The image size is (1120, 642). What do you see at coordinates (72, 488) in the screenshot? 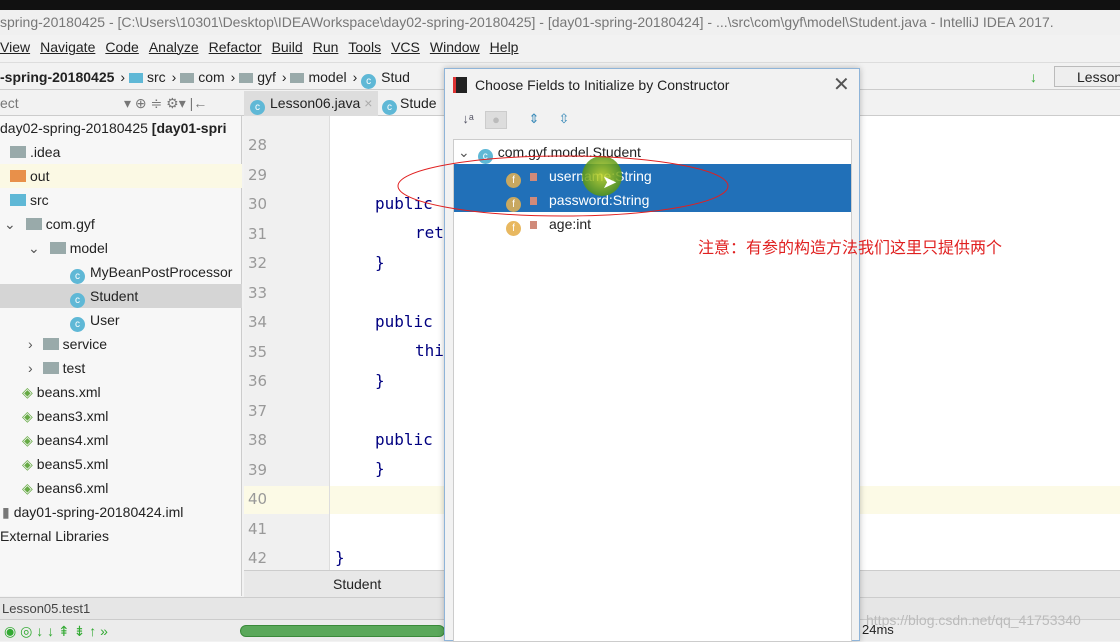
I see `tree-item-label: beans6.xml` at bounding box center [72, 488].